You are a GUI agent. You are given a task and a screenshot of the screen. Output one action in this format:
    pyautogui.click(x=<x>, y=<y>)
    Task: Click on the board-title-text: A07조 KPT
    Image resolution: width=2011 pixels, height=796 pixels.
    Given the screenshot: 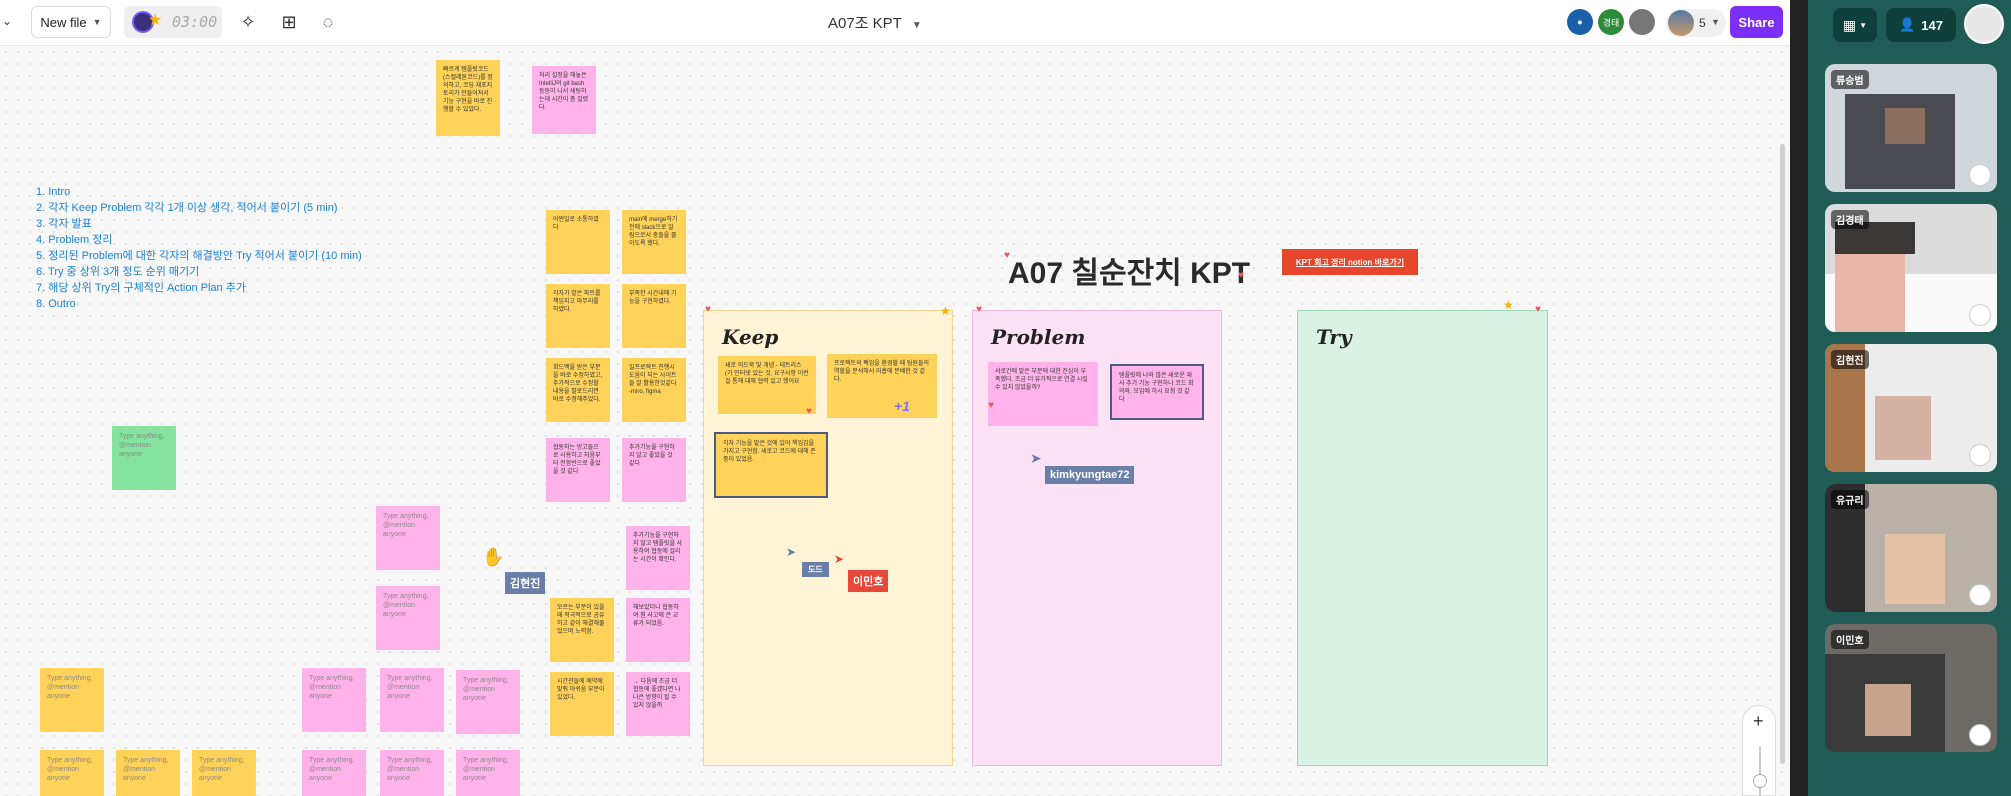 What is the action you would take?
    pyautogui.click(x=865, y=23)
    